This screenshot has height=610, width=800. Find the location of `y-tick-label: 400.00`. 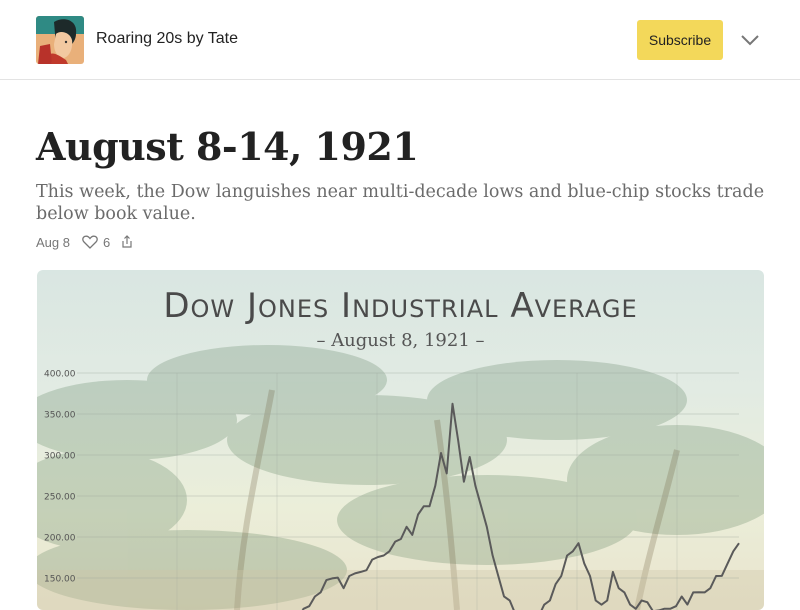

y-tick-label: 400.00 is located at coordinates (60, 375).